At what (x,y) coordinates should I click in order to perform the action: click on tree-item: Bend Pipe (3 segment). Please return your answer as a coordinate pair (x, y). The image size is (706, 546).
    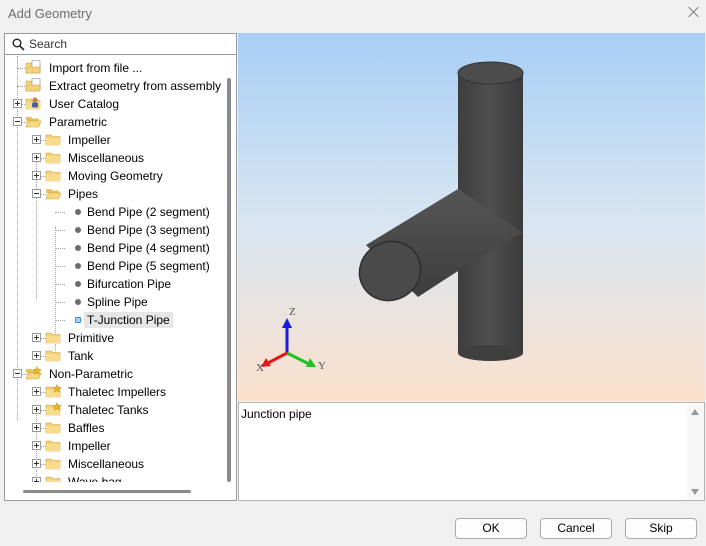
    Looking at the image, I should click on (114, 230).